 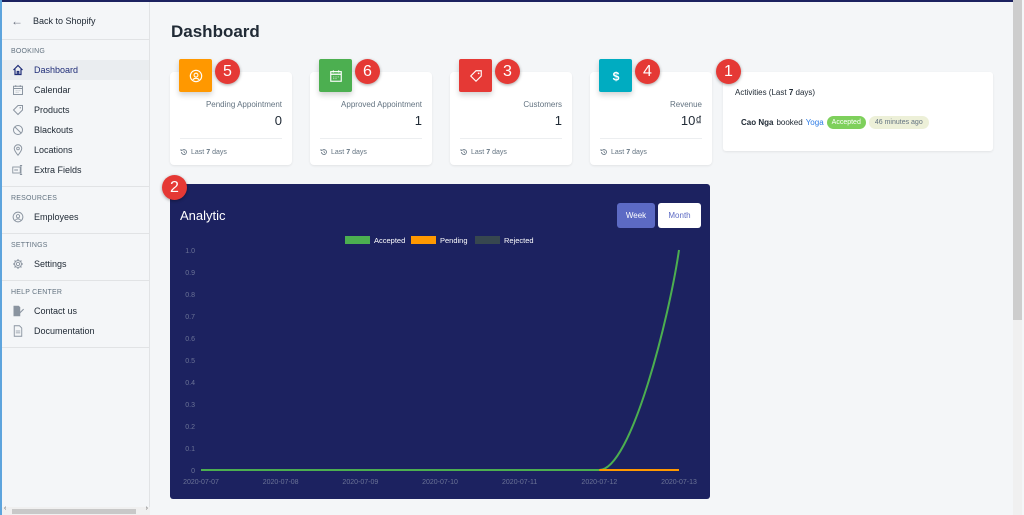 What do you see at coordinates (18, 170) in the screenshot?
I see `text-field-icon` at bounding box center [18, 170].